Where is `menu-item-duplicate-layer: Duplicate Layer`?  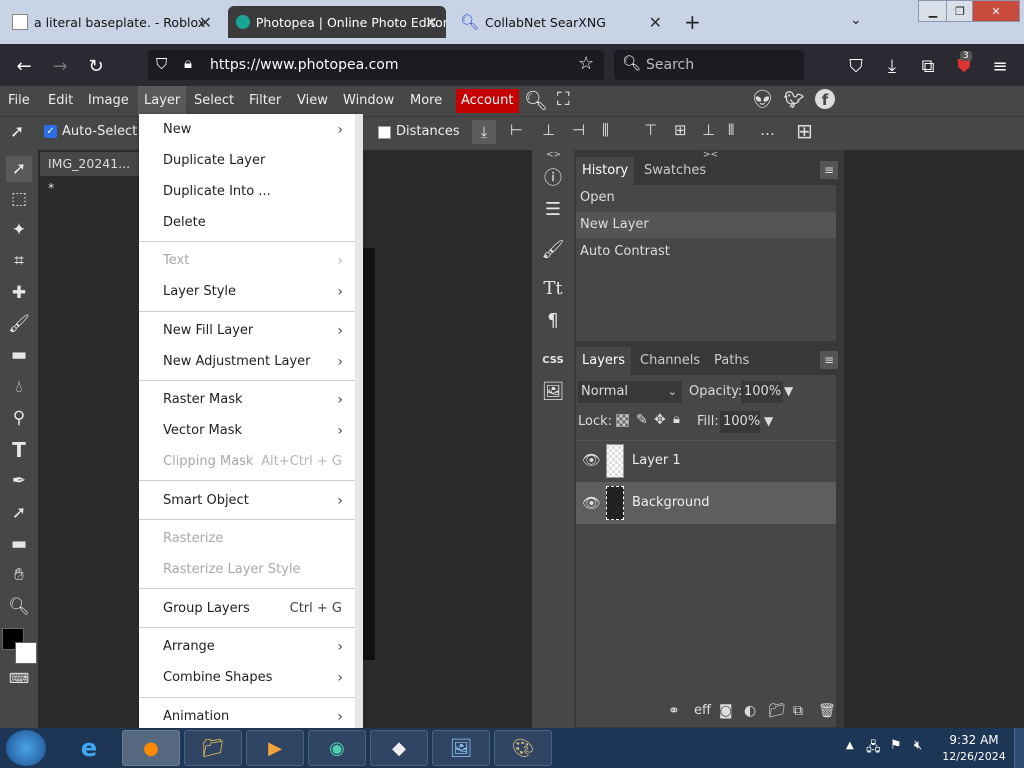 menu-item-duplicate-layer: Duplicate Layer is located at coordinates (247, 161).